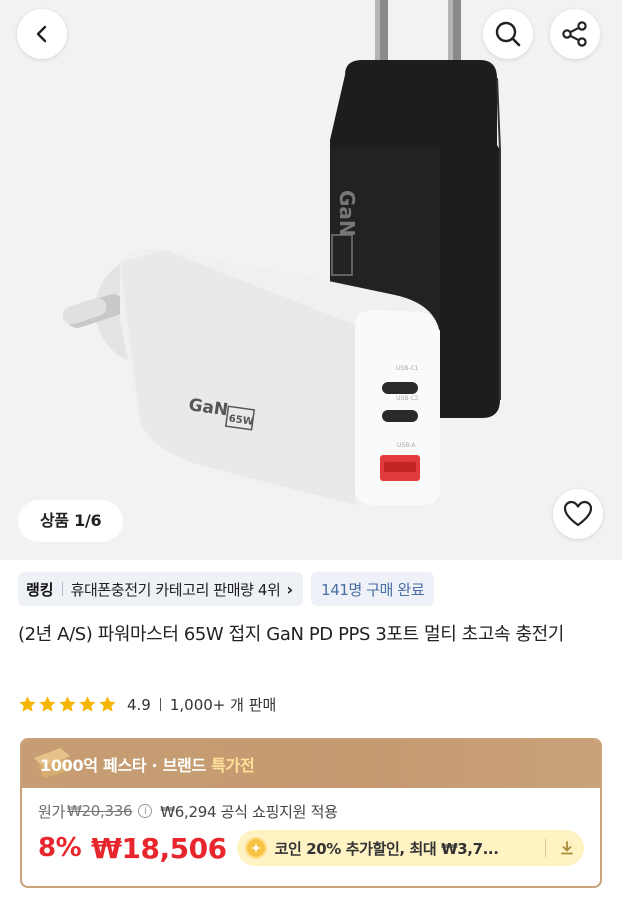 The image size is (622, 900). I want to click on svg-text: USB-C1, so click(407, 368).